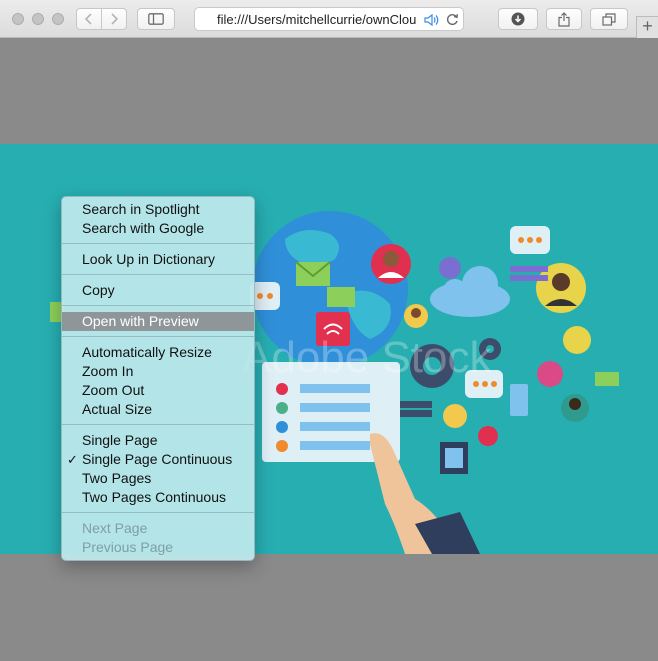 The width and height of the screenshot is (658, 661). What do you see at coordinates (432, 20) in the screenshot?
I see `speaker-icon` at bounding box center [432, 20].